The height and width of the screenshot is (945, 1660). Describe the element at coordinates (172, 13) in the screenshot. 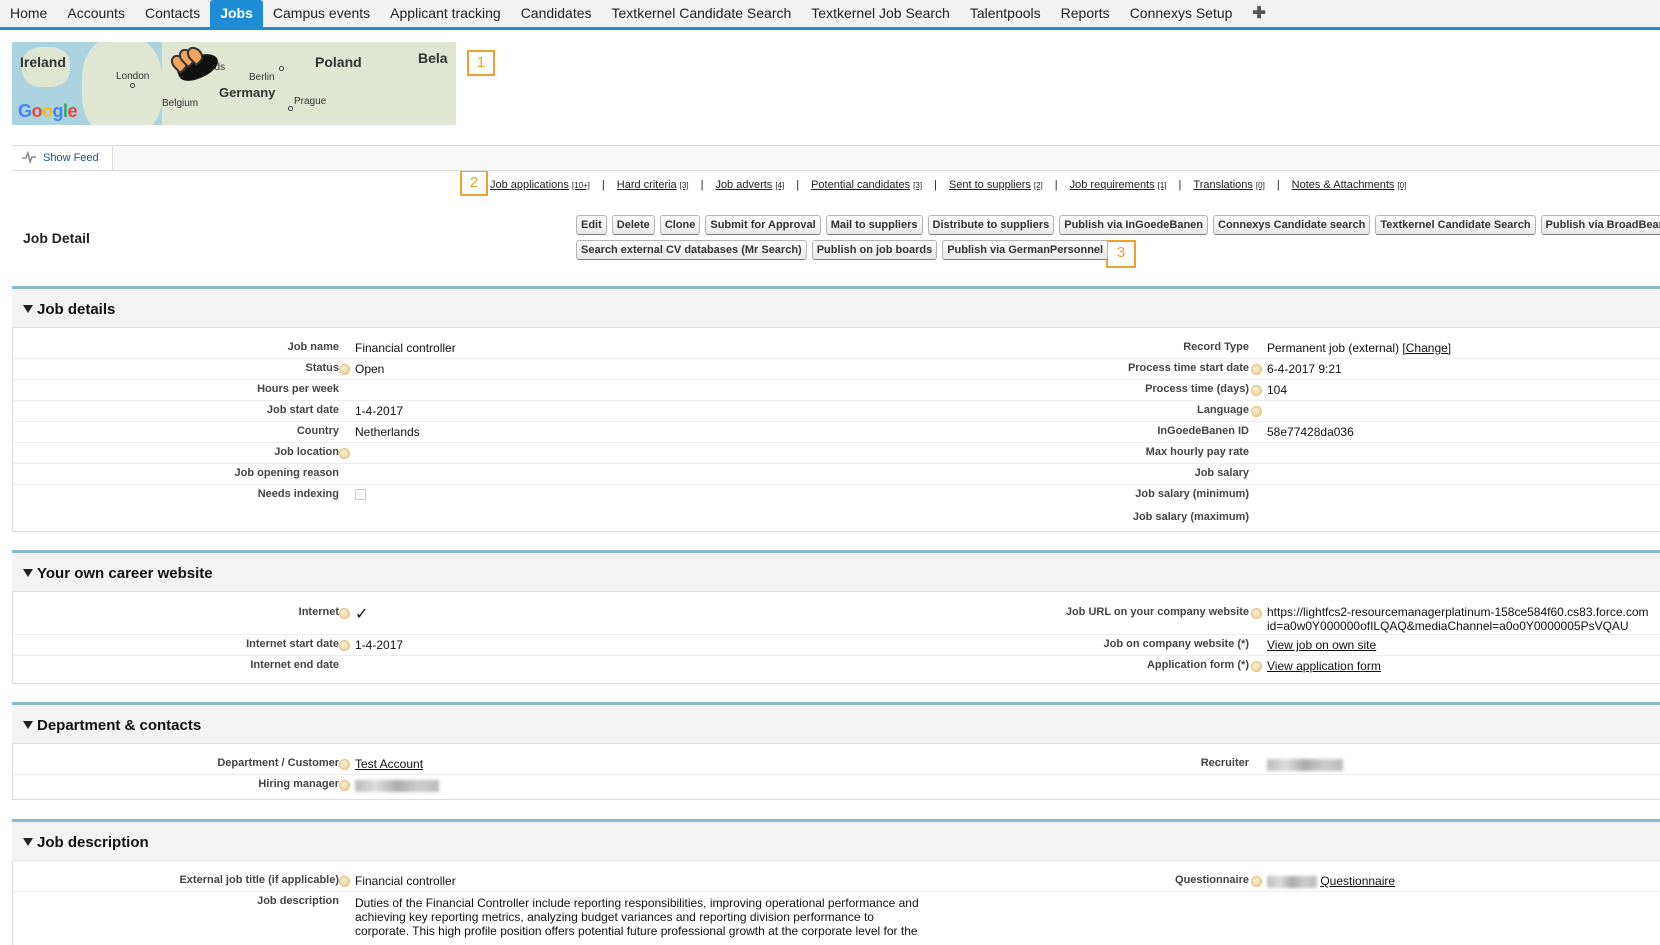

I see `tab-contacts: Contacts` at that location.